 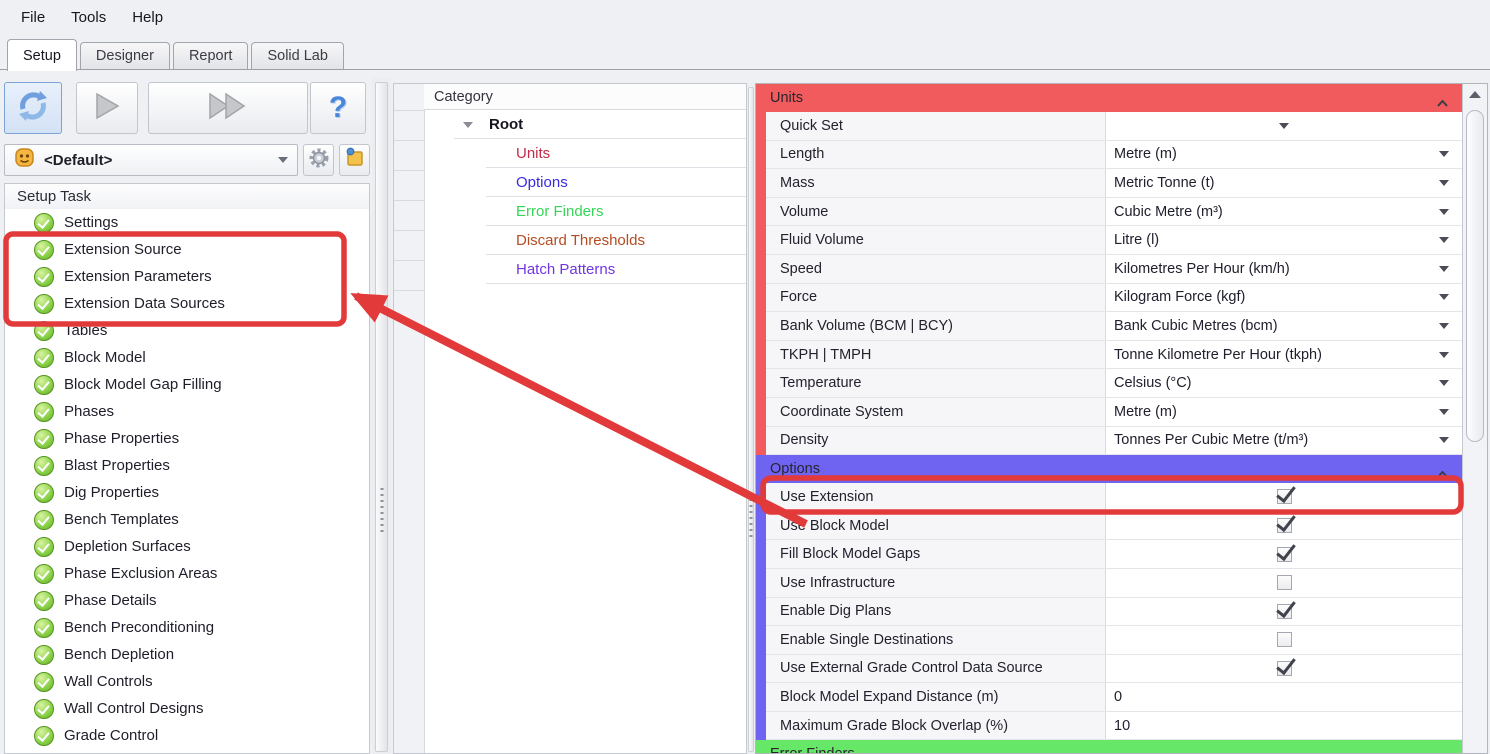 I want to click on task-item-depletion-surfaces: Depletion Surfaces, so click(x=187, y=546).